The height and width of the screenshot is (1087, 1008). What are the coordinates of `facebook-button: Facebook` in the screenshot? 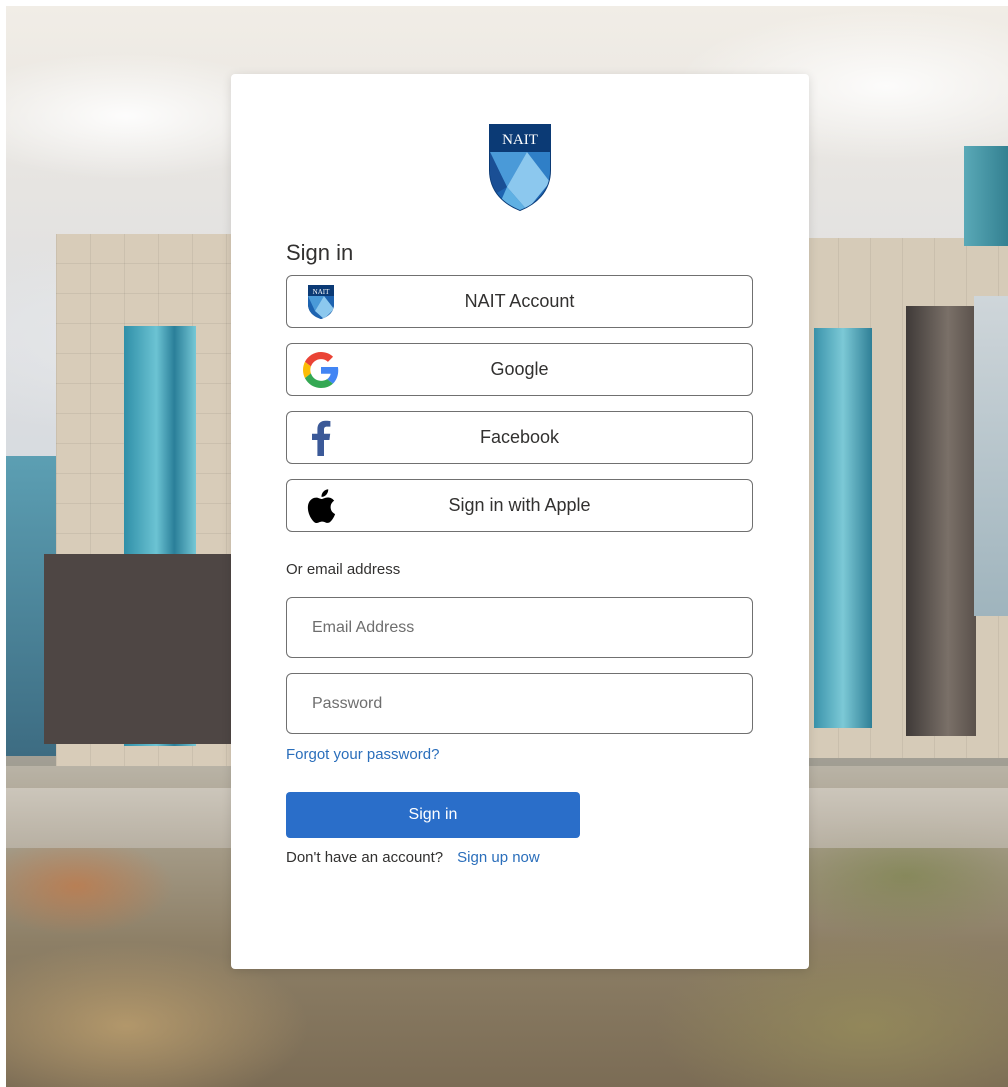 It's located at (519, 437).